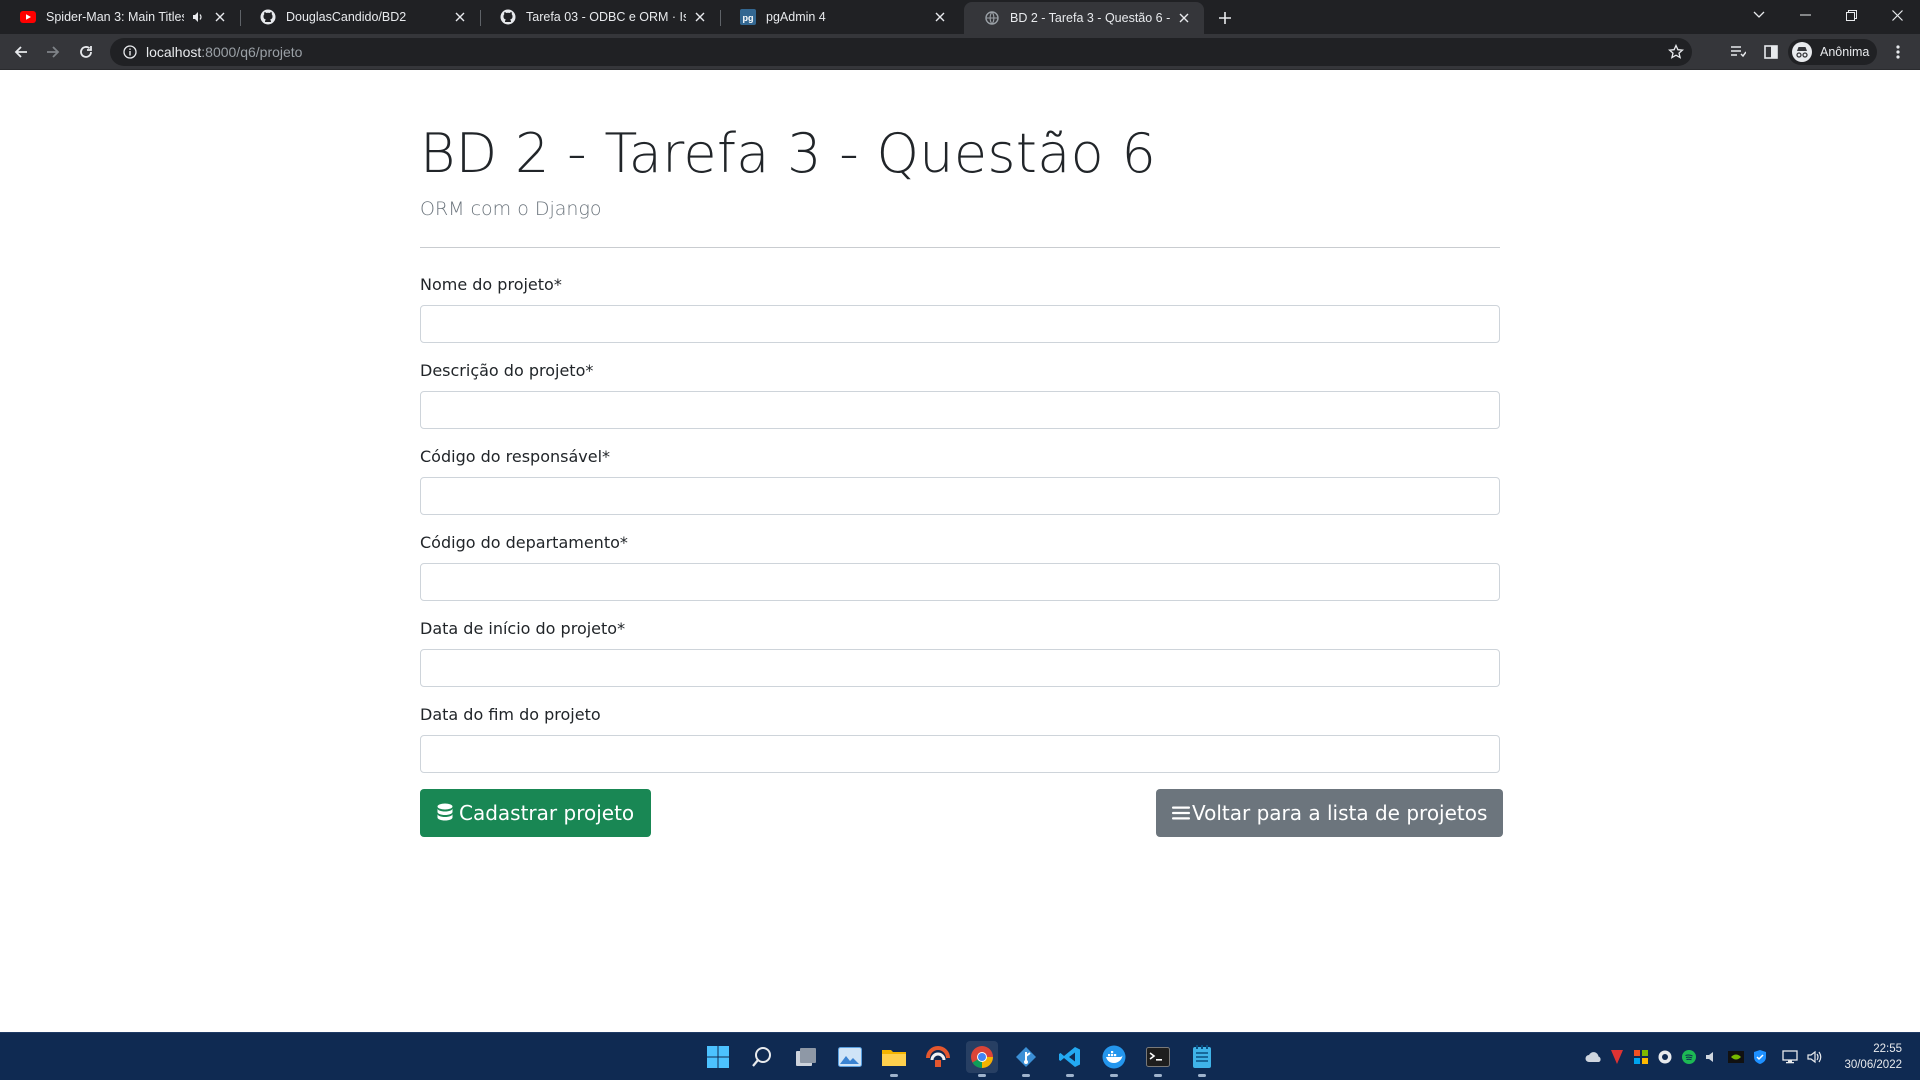  What do you see at coordinates (960, 754) in the screenshot?
I see `end-date-input` at bounding box center [960, 754].